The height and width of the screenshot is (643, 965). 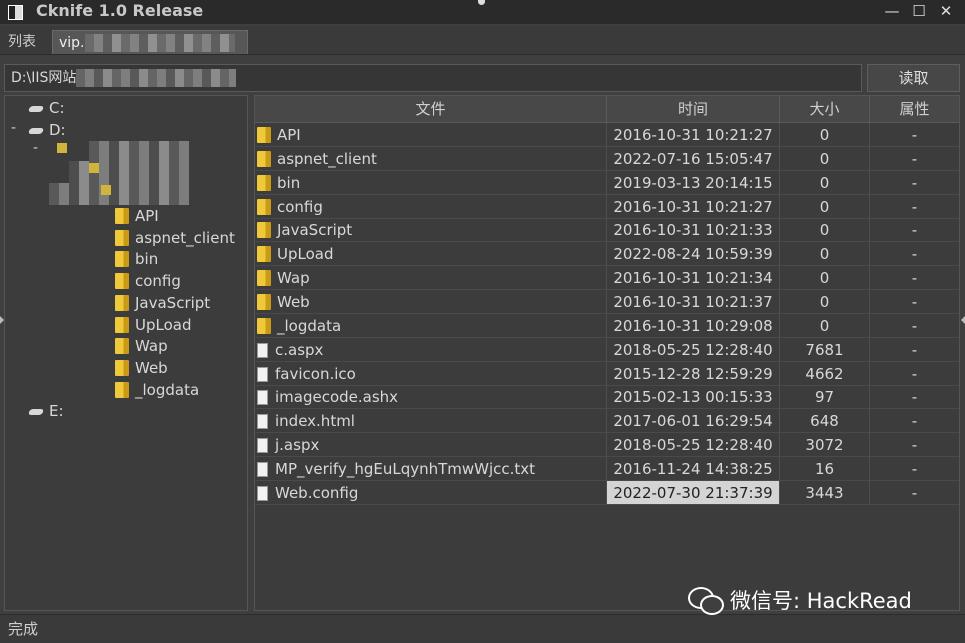 What do you see at coordinates (431, 421) in the screenshot?
I see `cell-name: index.html` at bounding box center [431, 421].